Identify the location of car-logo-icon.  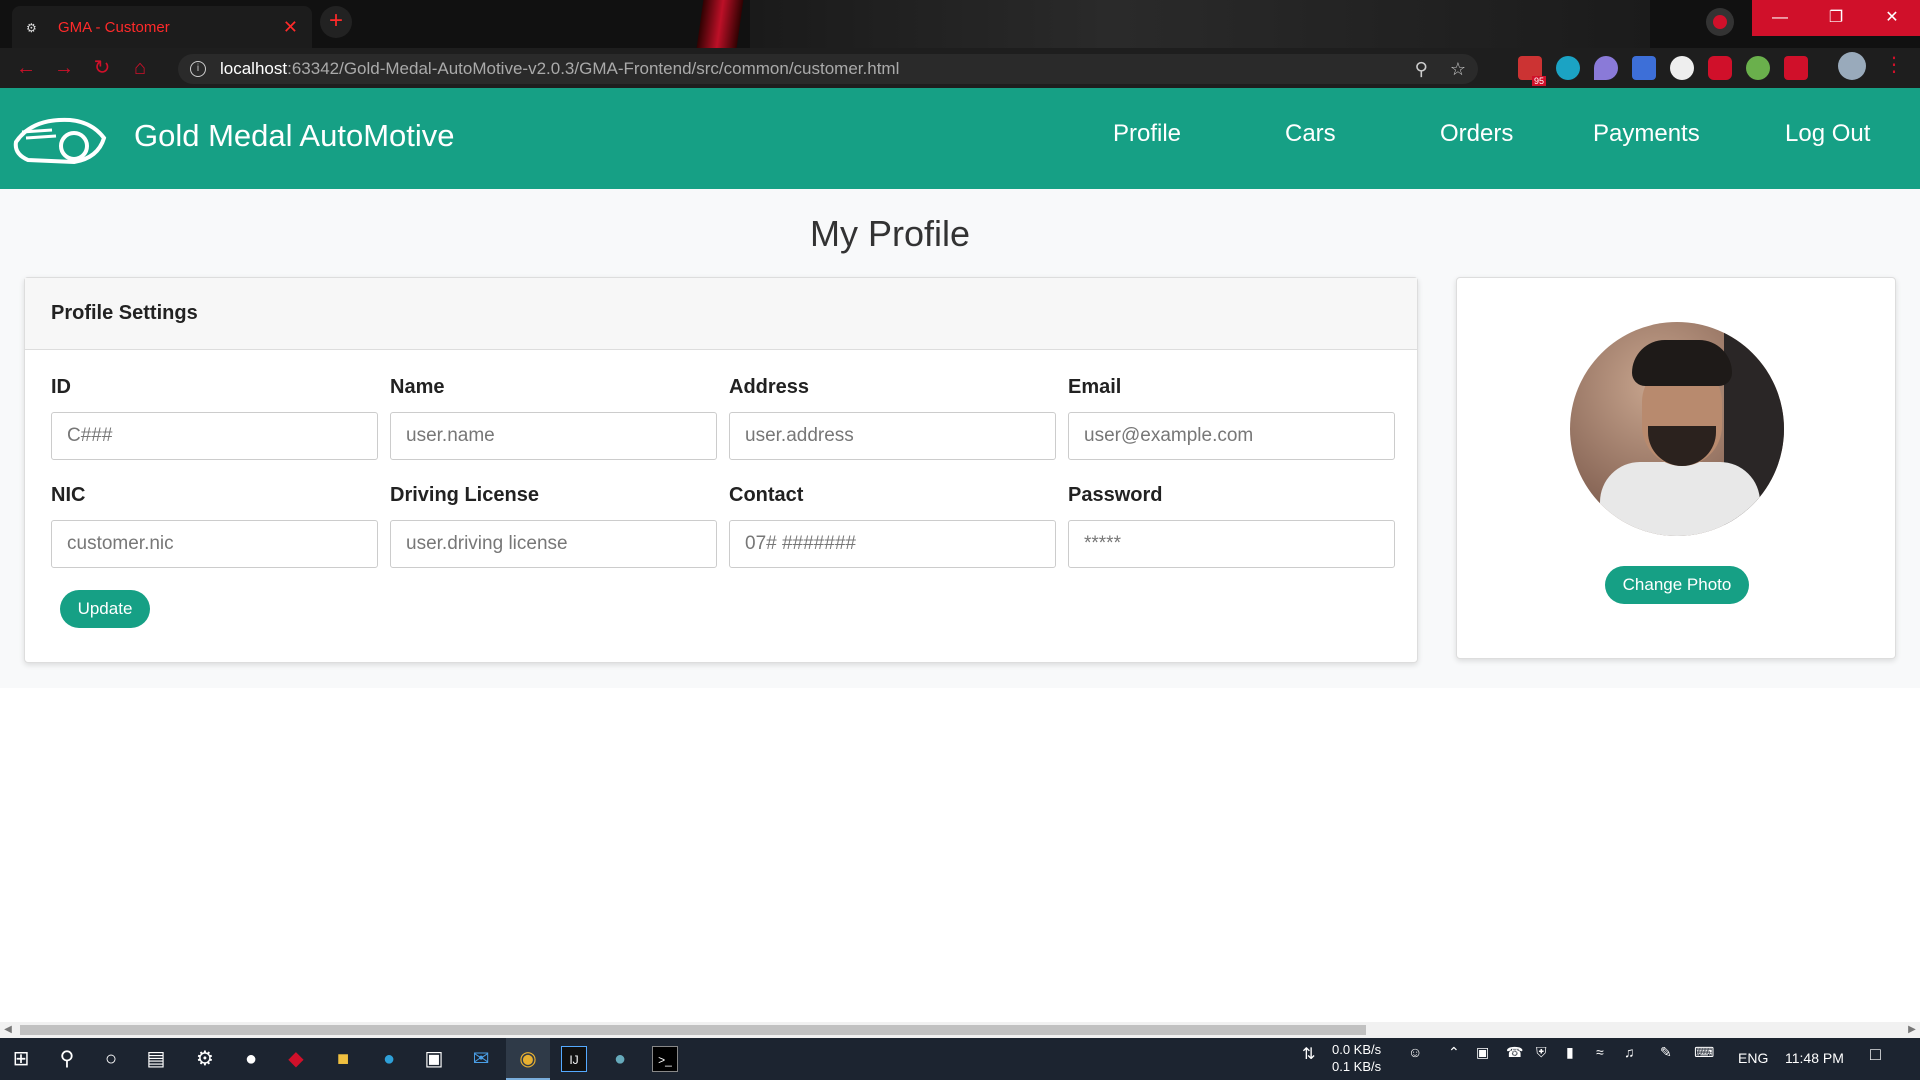
(60, 138).